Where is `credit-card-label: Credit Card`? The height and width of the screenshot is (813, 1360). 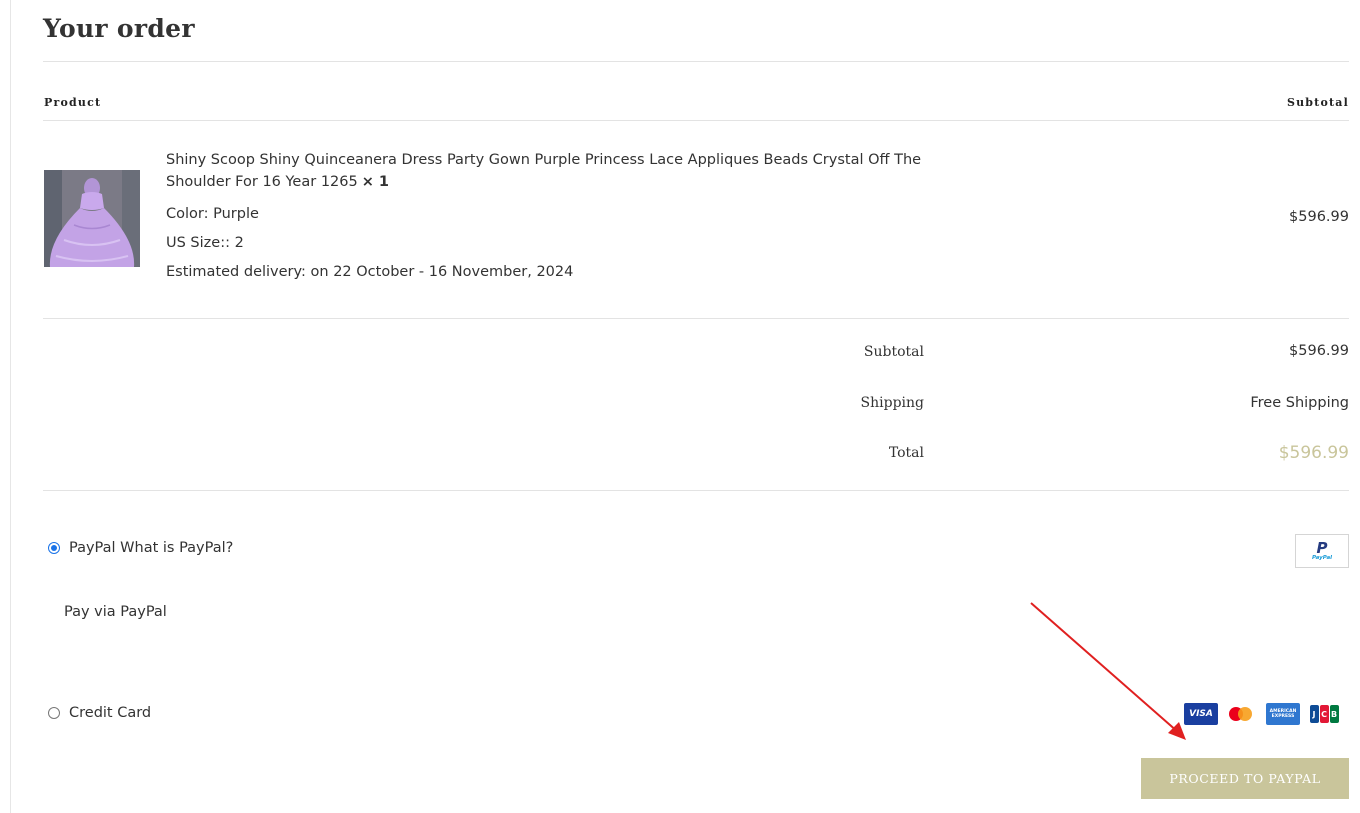
credit-card-label: Credit Card is located at coordinates (110, 713).